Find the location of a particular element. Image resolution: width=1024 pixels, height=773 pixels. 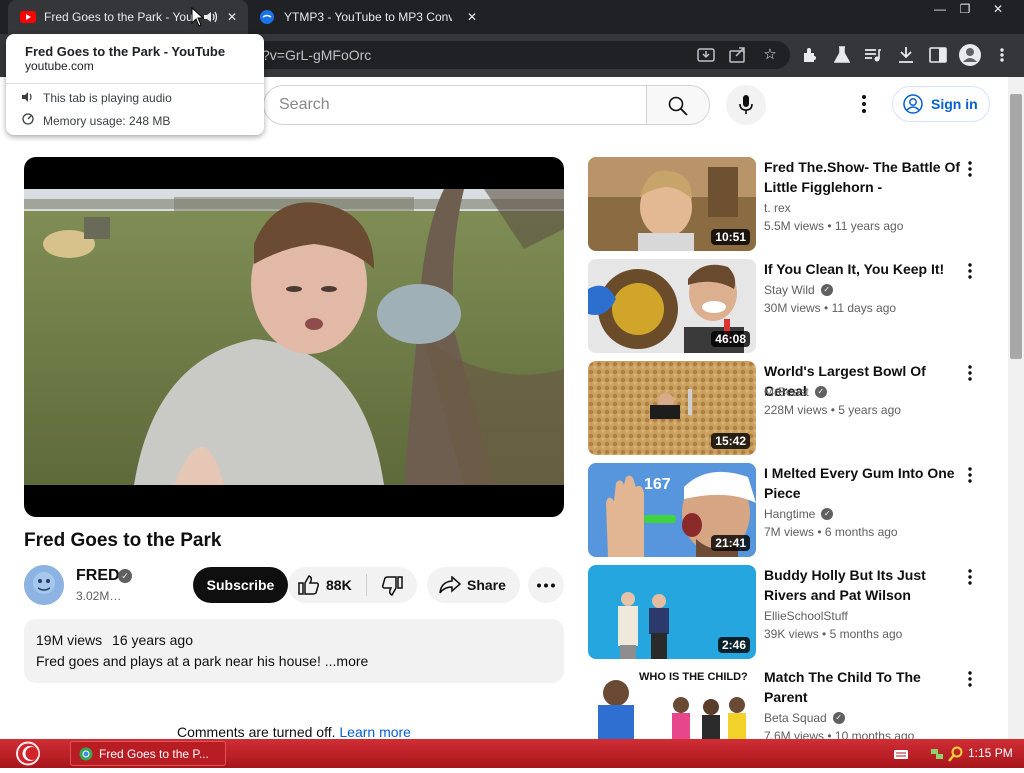

share-page-icon is located at coordinates (738, 55).